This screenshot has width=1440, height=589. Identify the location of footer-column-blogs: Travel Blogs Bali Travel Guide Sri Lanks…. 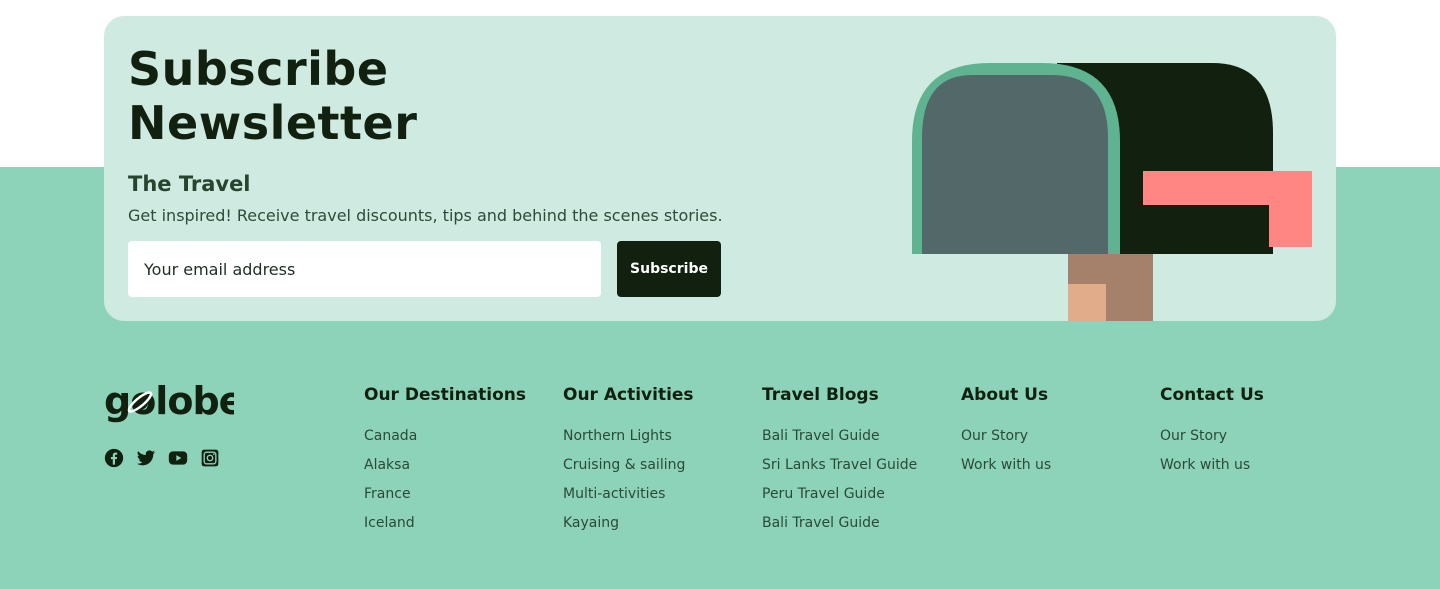
(839, 461).